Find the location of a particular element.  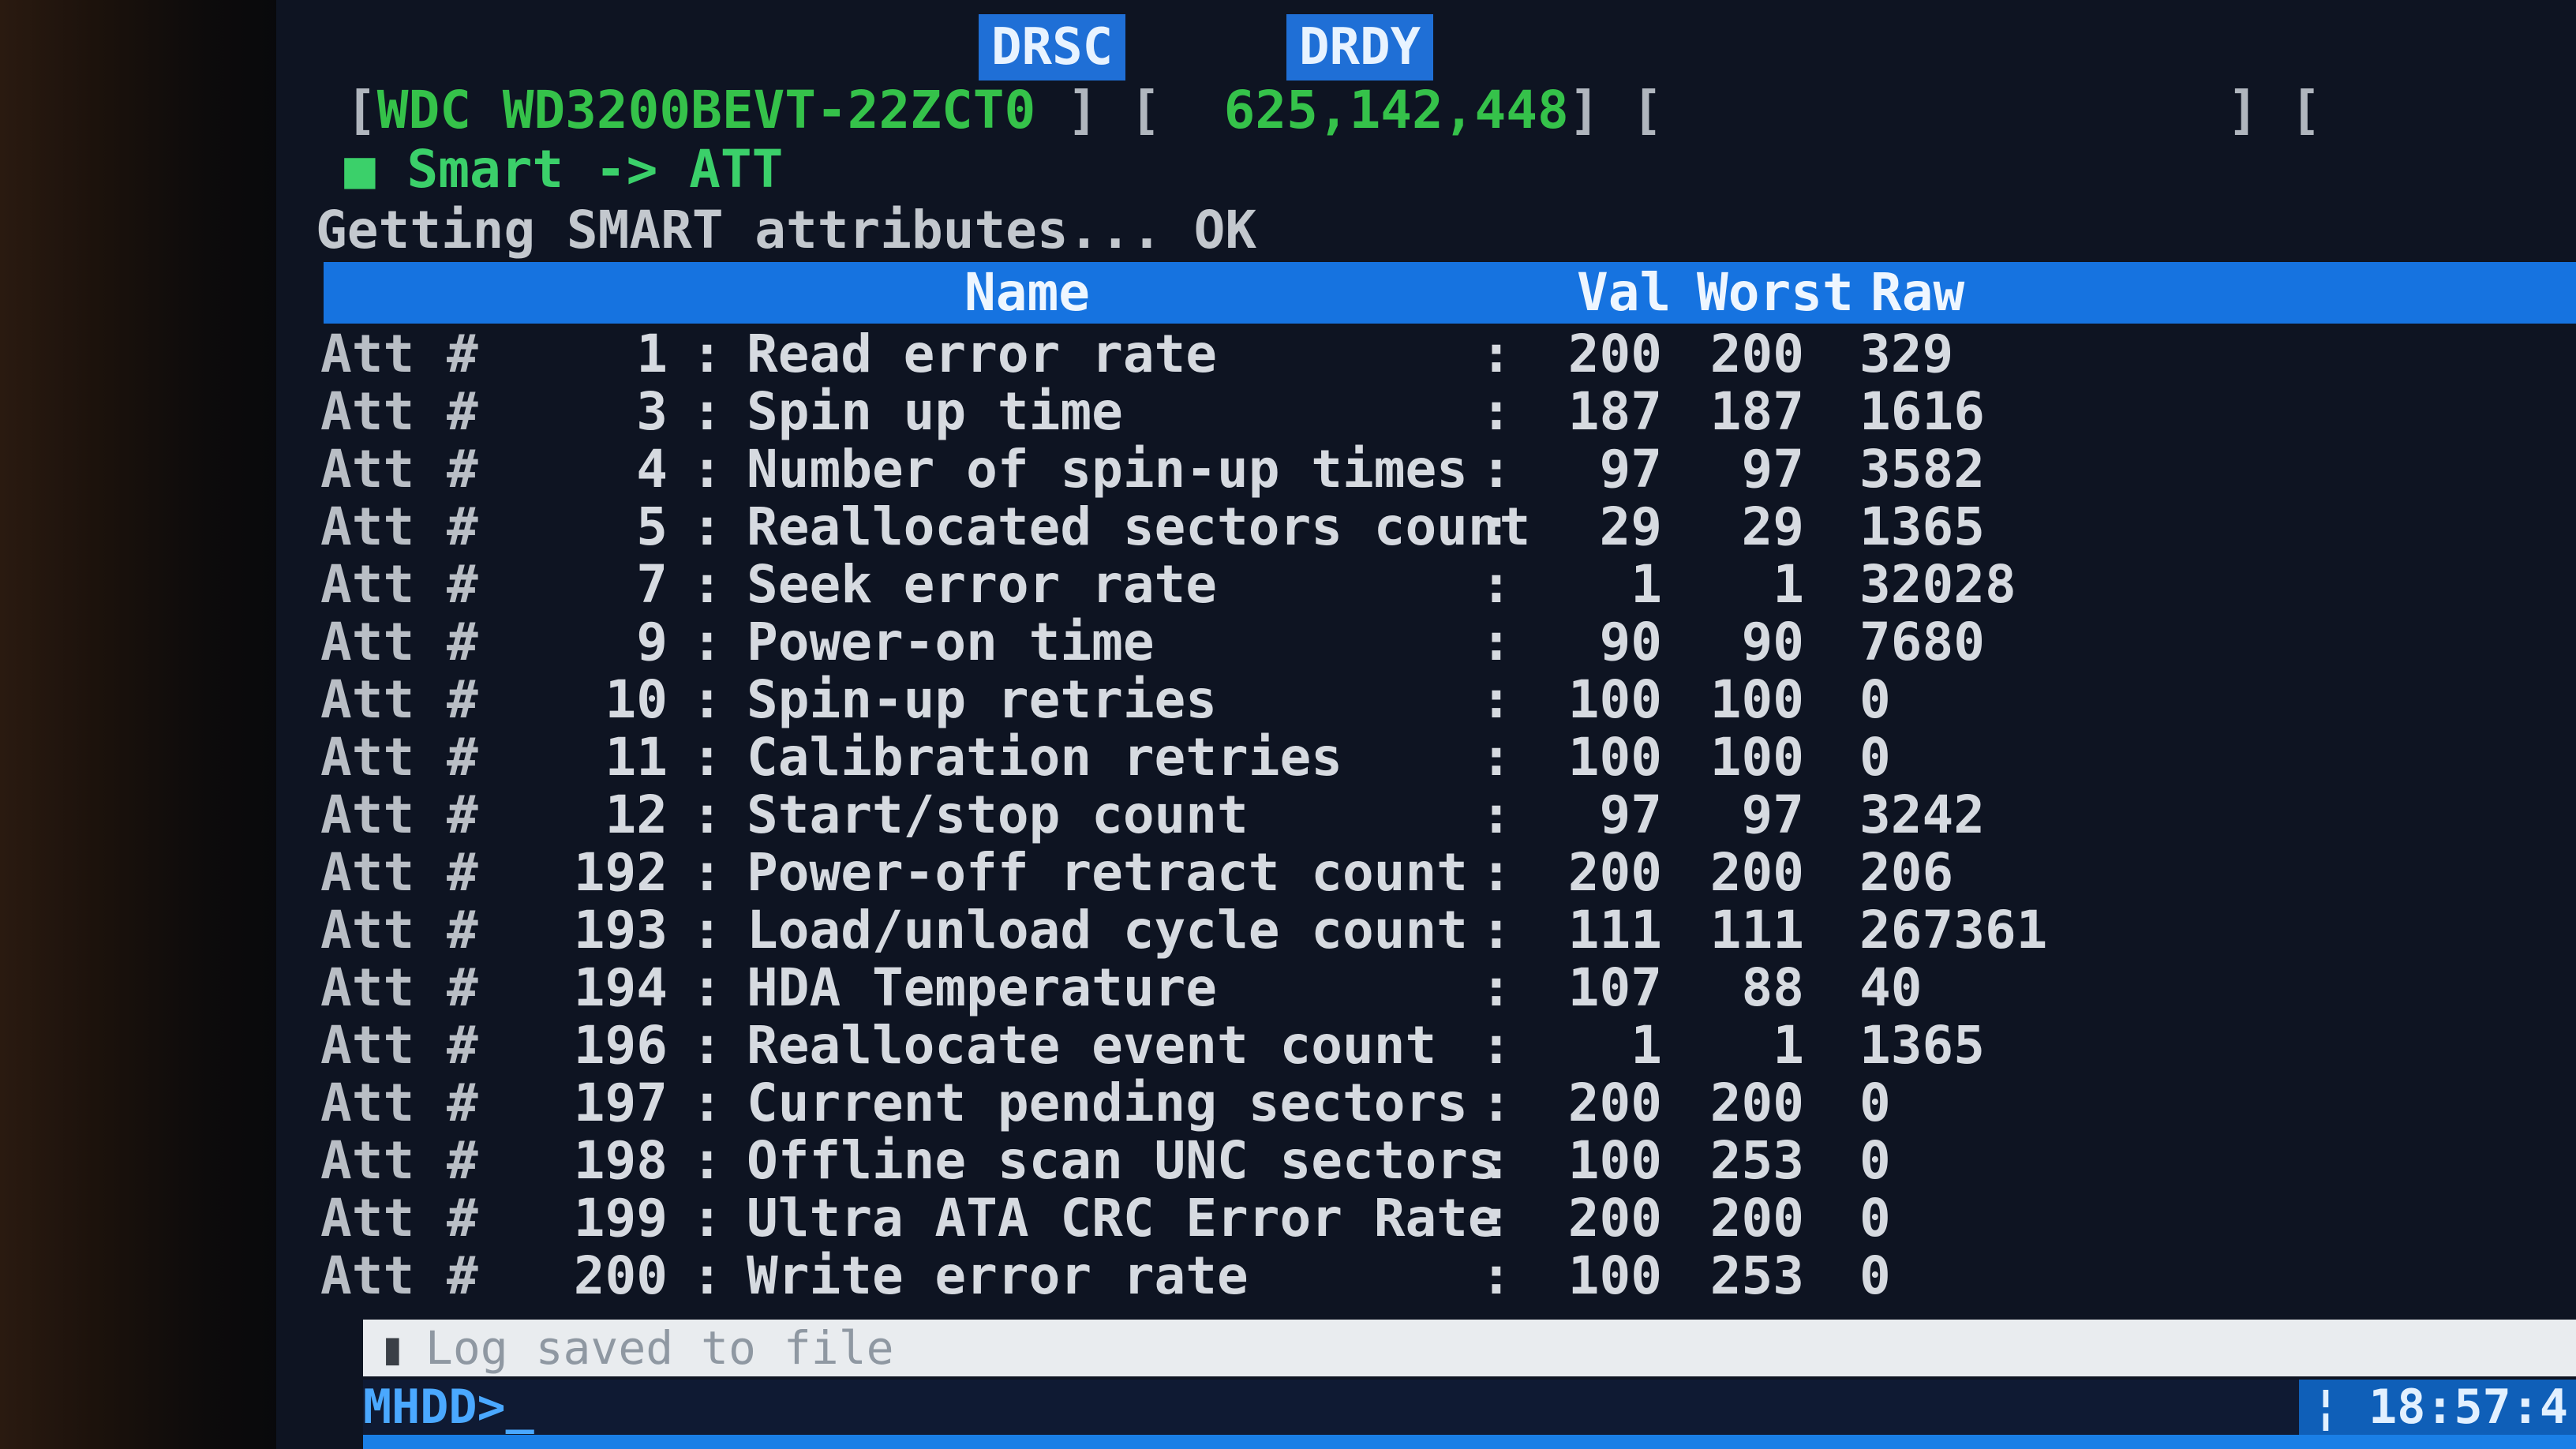

attribute-worst: 111 is located at coordinates (1756, 930).